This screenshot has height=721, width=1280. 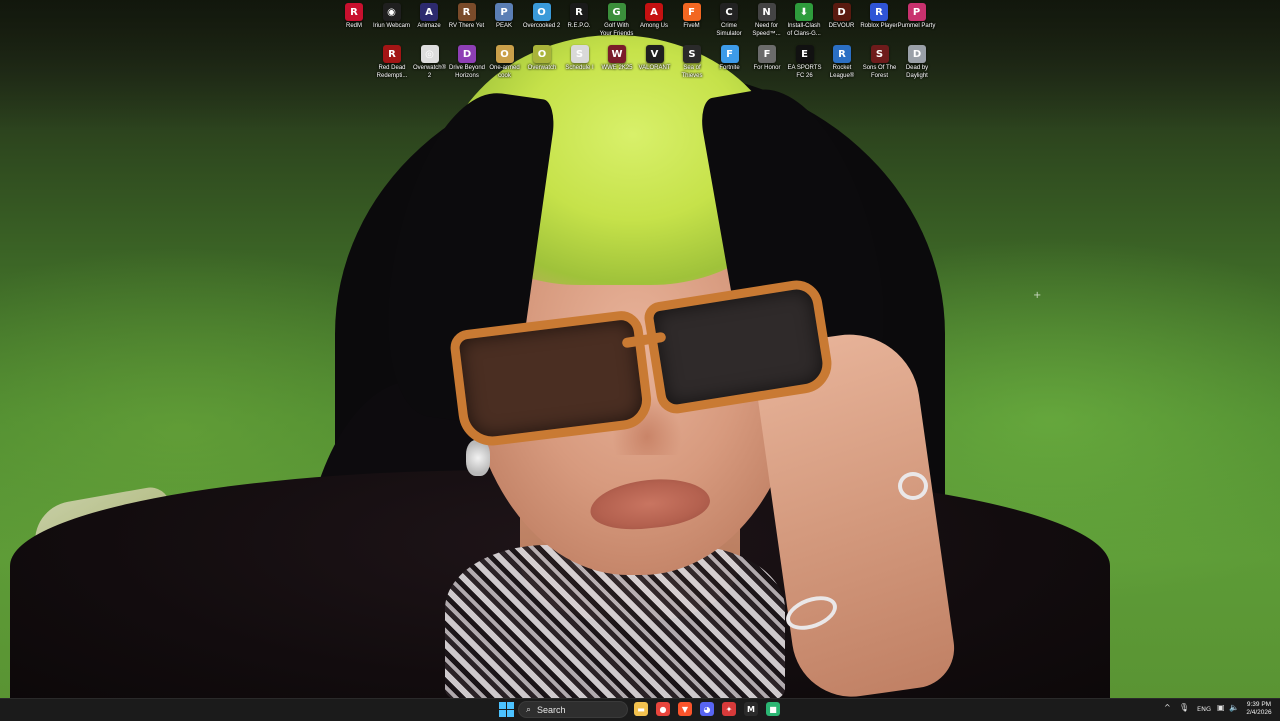 What do you see at coordinates (804, 72) in the screenshot?
I see `desktop-shortcut-label: EA SPORTS FC 26` at bounding box center [804, 72].